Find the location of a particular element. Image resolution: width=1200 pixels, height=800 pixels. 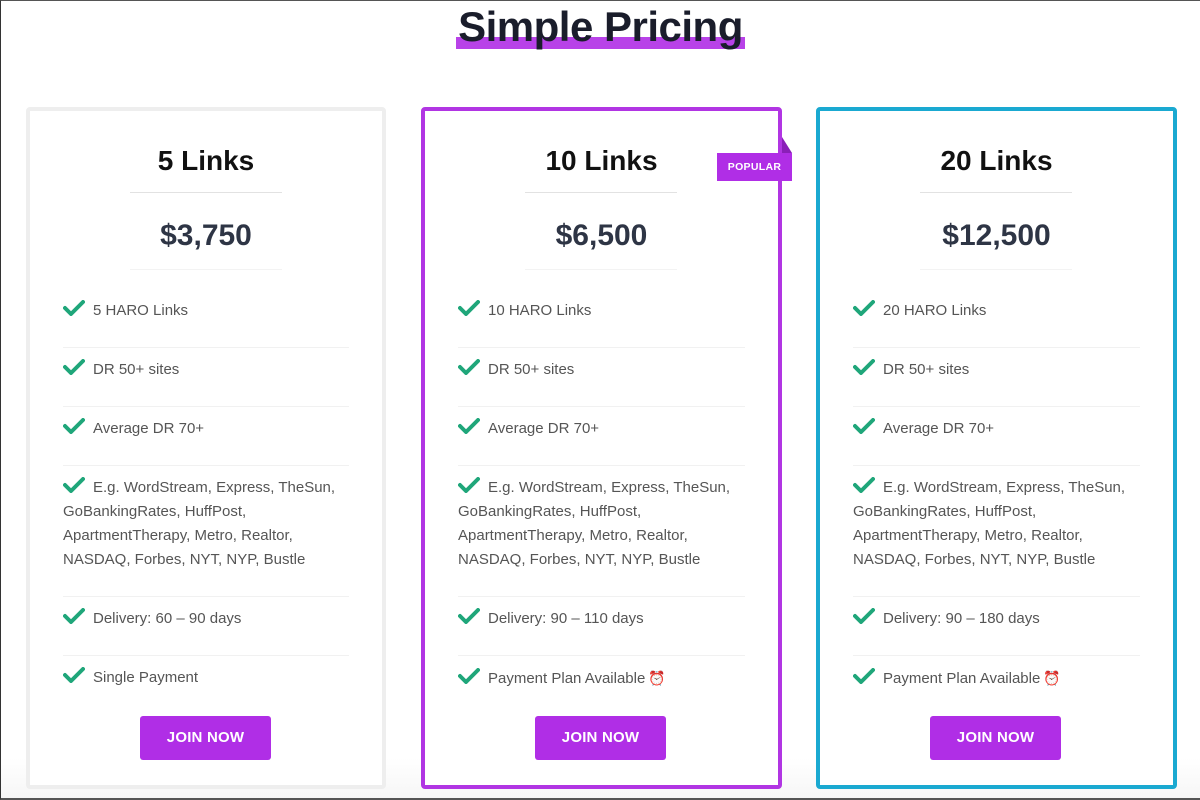

plan-price: $3,750 is located at coordinates (206, 235).